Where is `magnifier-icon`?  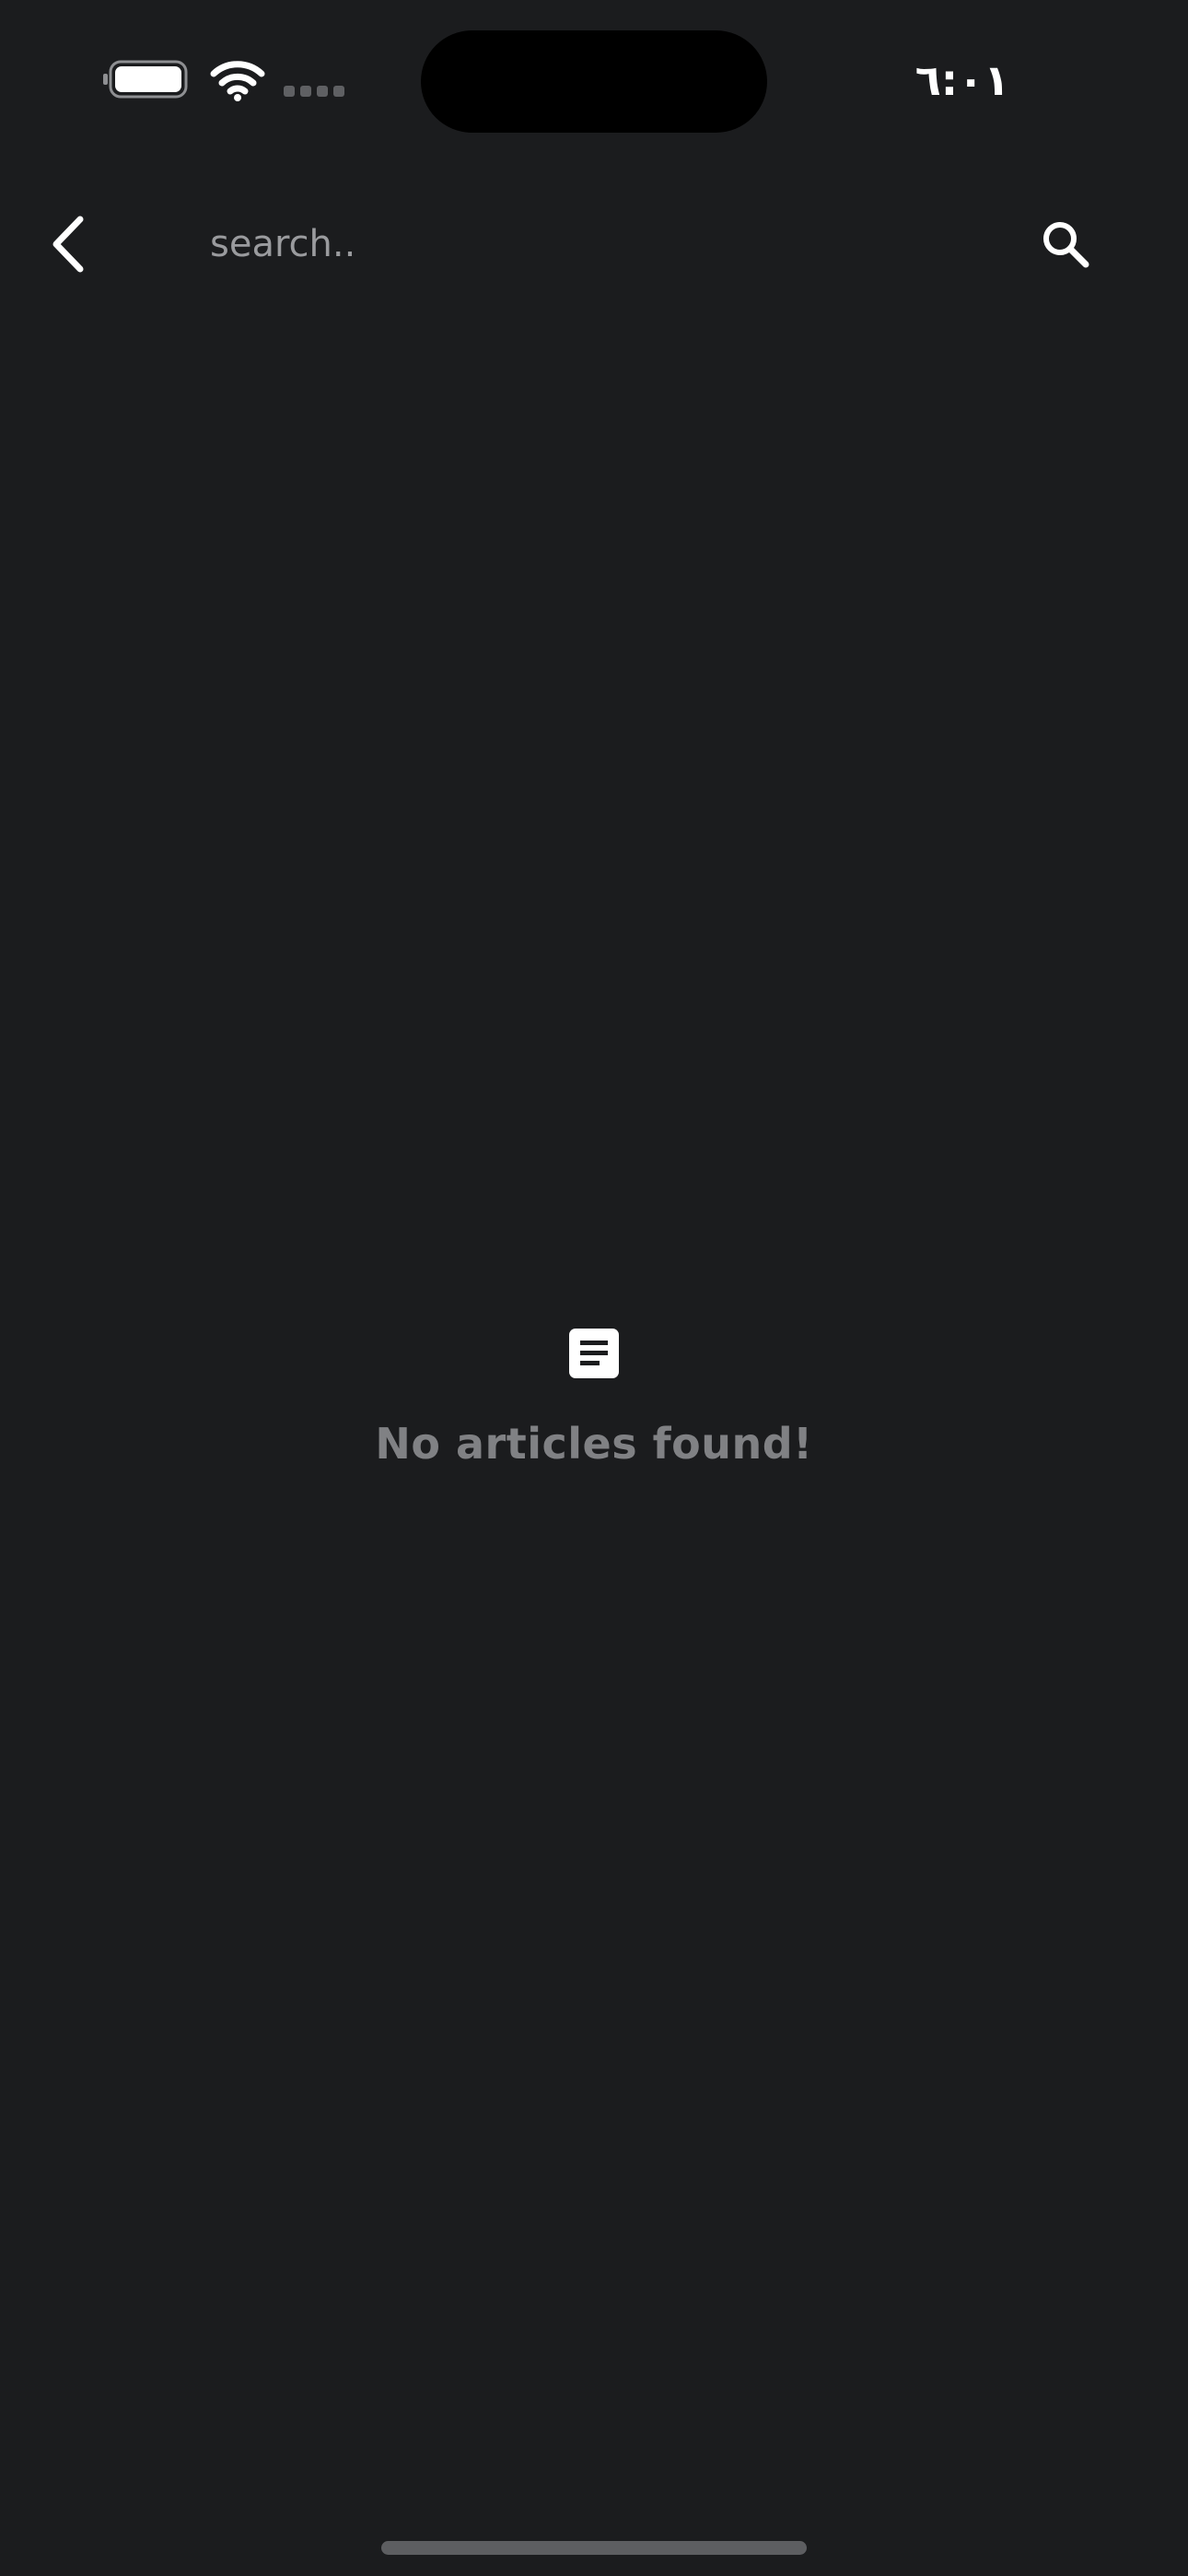
magnifier-icon is located at coordinates (1066, 245).